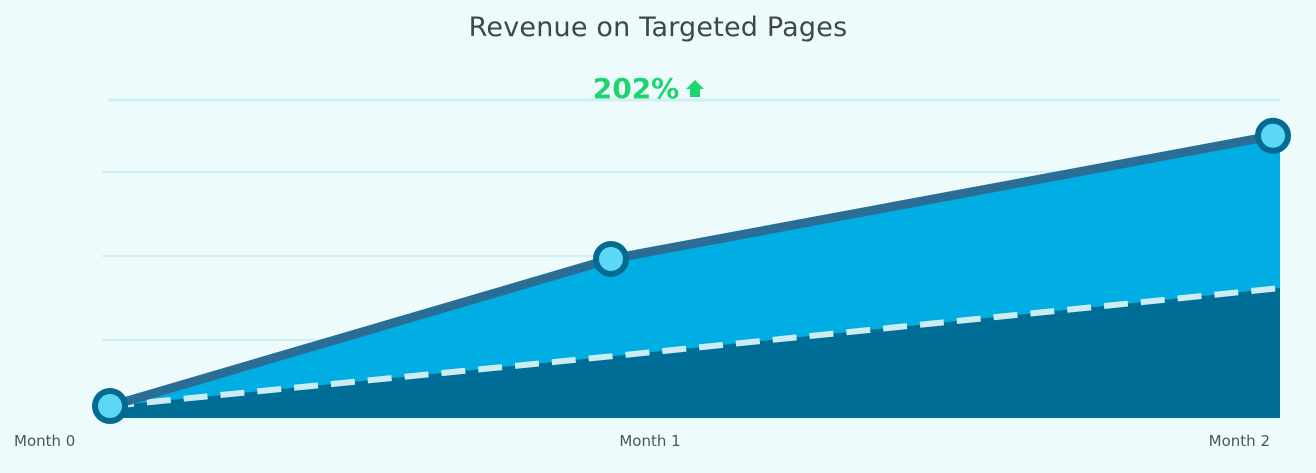  What do you see at coordinates (44, 441) in the screenshot?
I see `x-tick-label: Month 0` at bounding box center [44, 441].